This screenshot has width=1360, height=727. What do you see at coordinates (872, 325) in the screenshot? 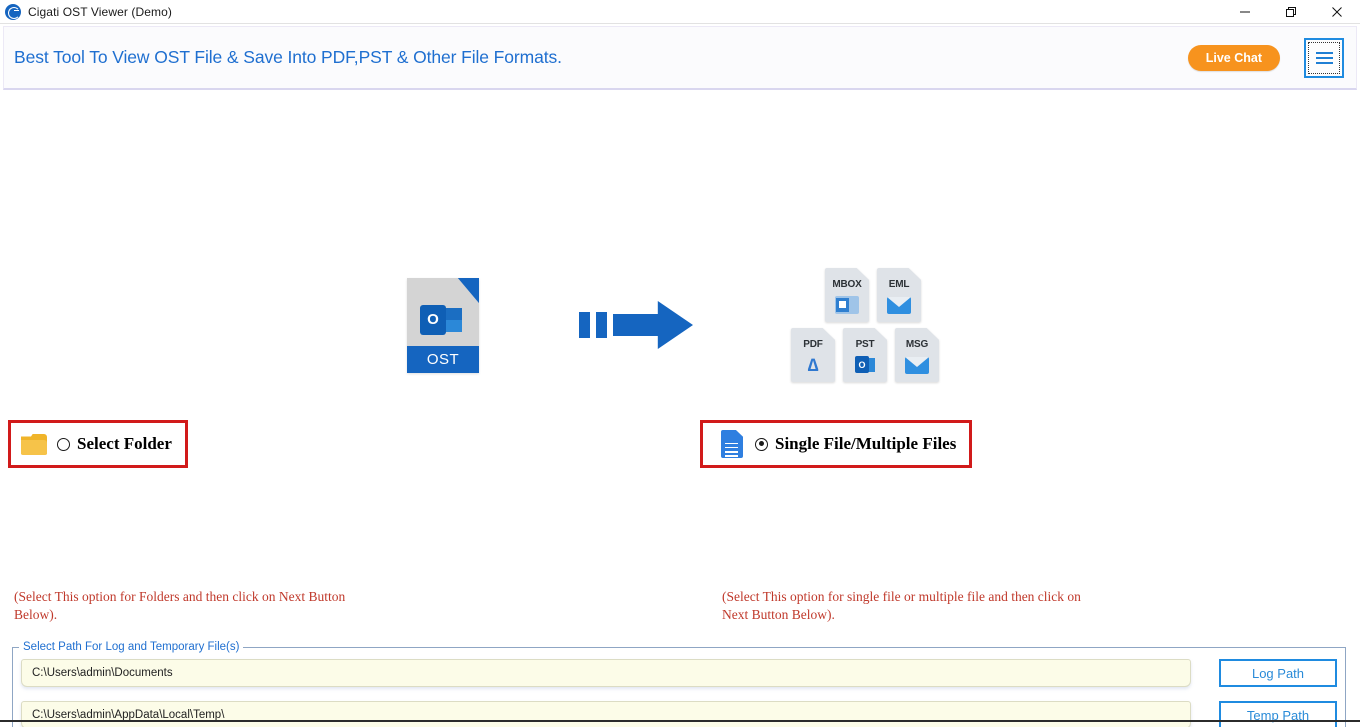
I see `output-formats-group: MBOX EML PDF ∆ PST O MSG` at bounding box center [872, 325].